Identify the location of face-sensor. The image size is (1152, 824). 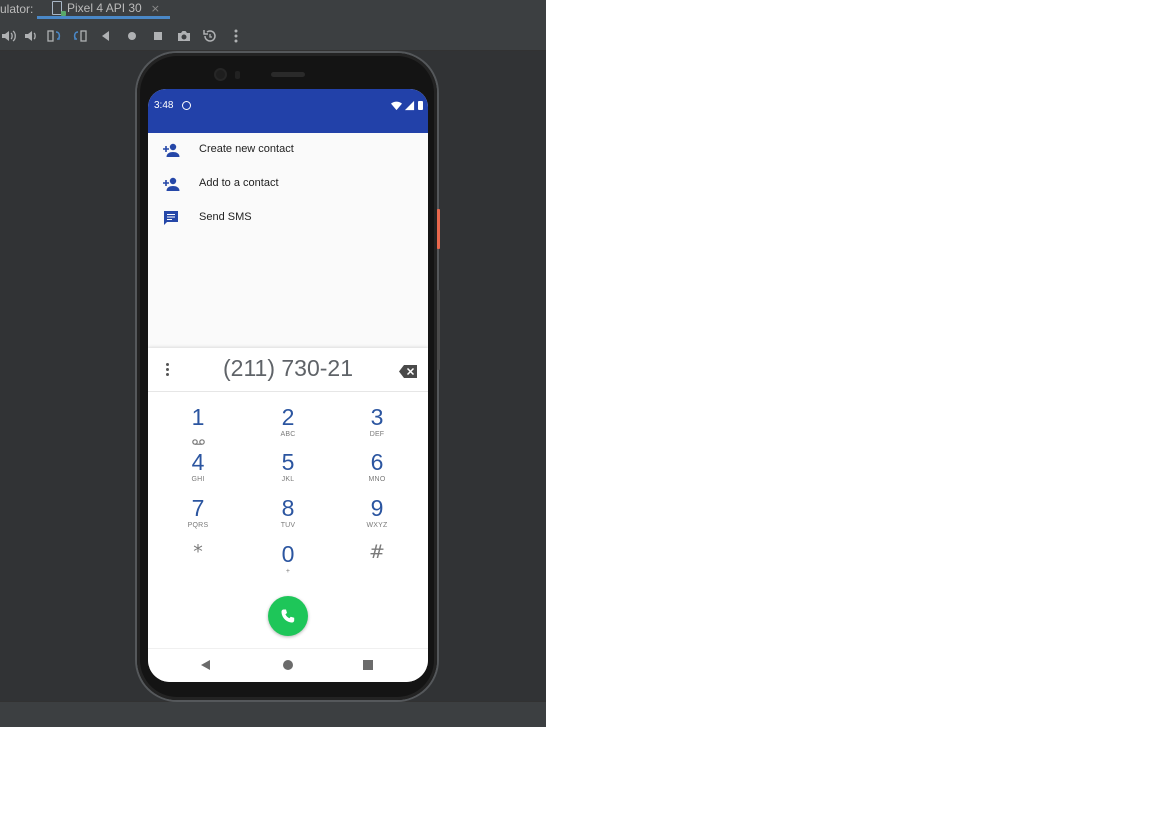
(237, 75).